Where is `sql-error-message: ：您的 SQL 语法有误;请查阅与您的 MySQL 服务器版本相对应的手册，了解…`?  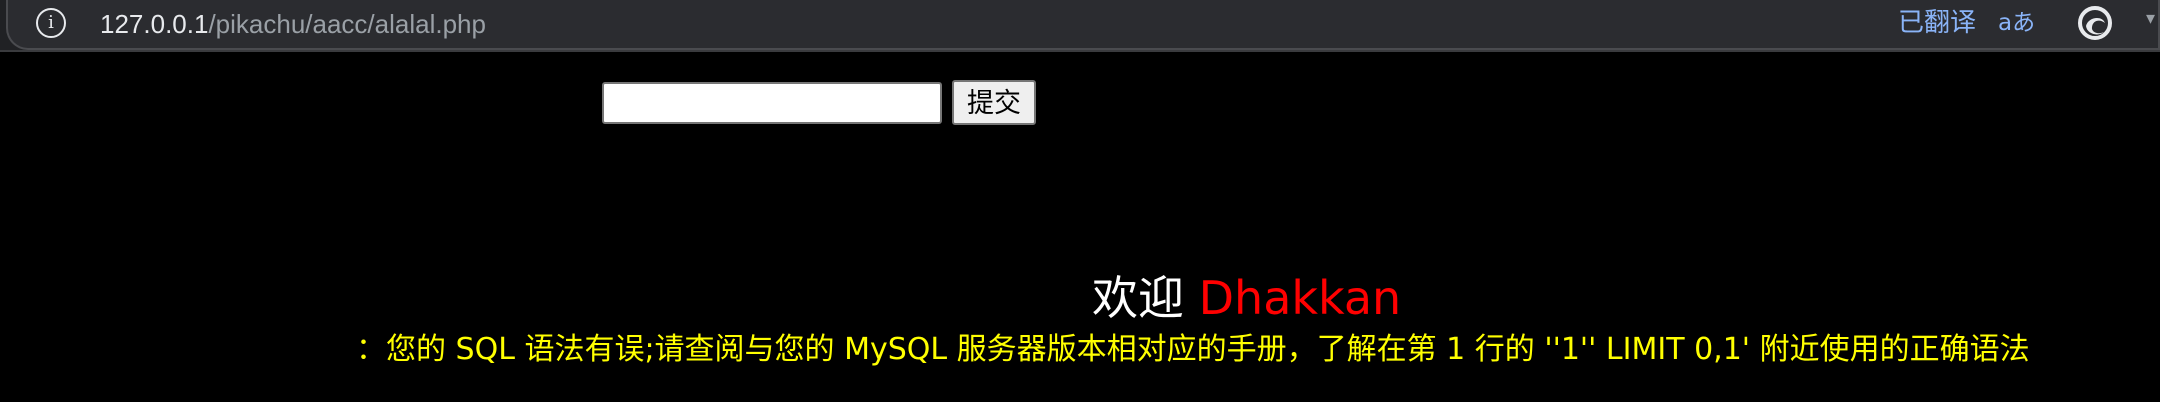 sql-error-message: ：您的 SQL 语法有误;请查阅与您的 MySQL 服务器版本相对应的手册，了解… is located at coordinates (1193, 349).